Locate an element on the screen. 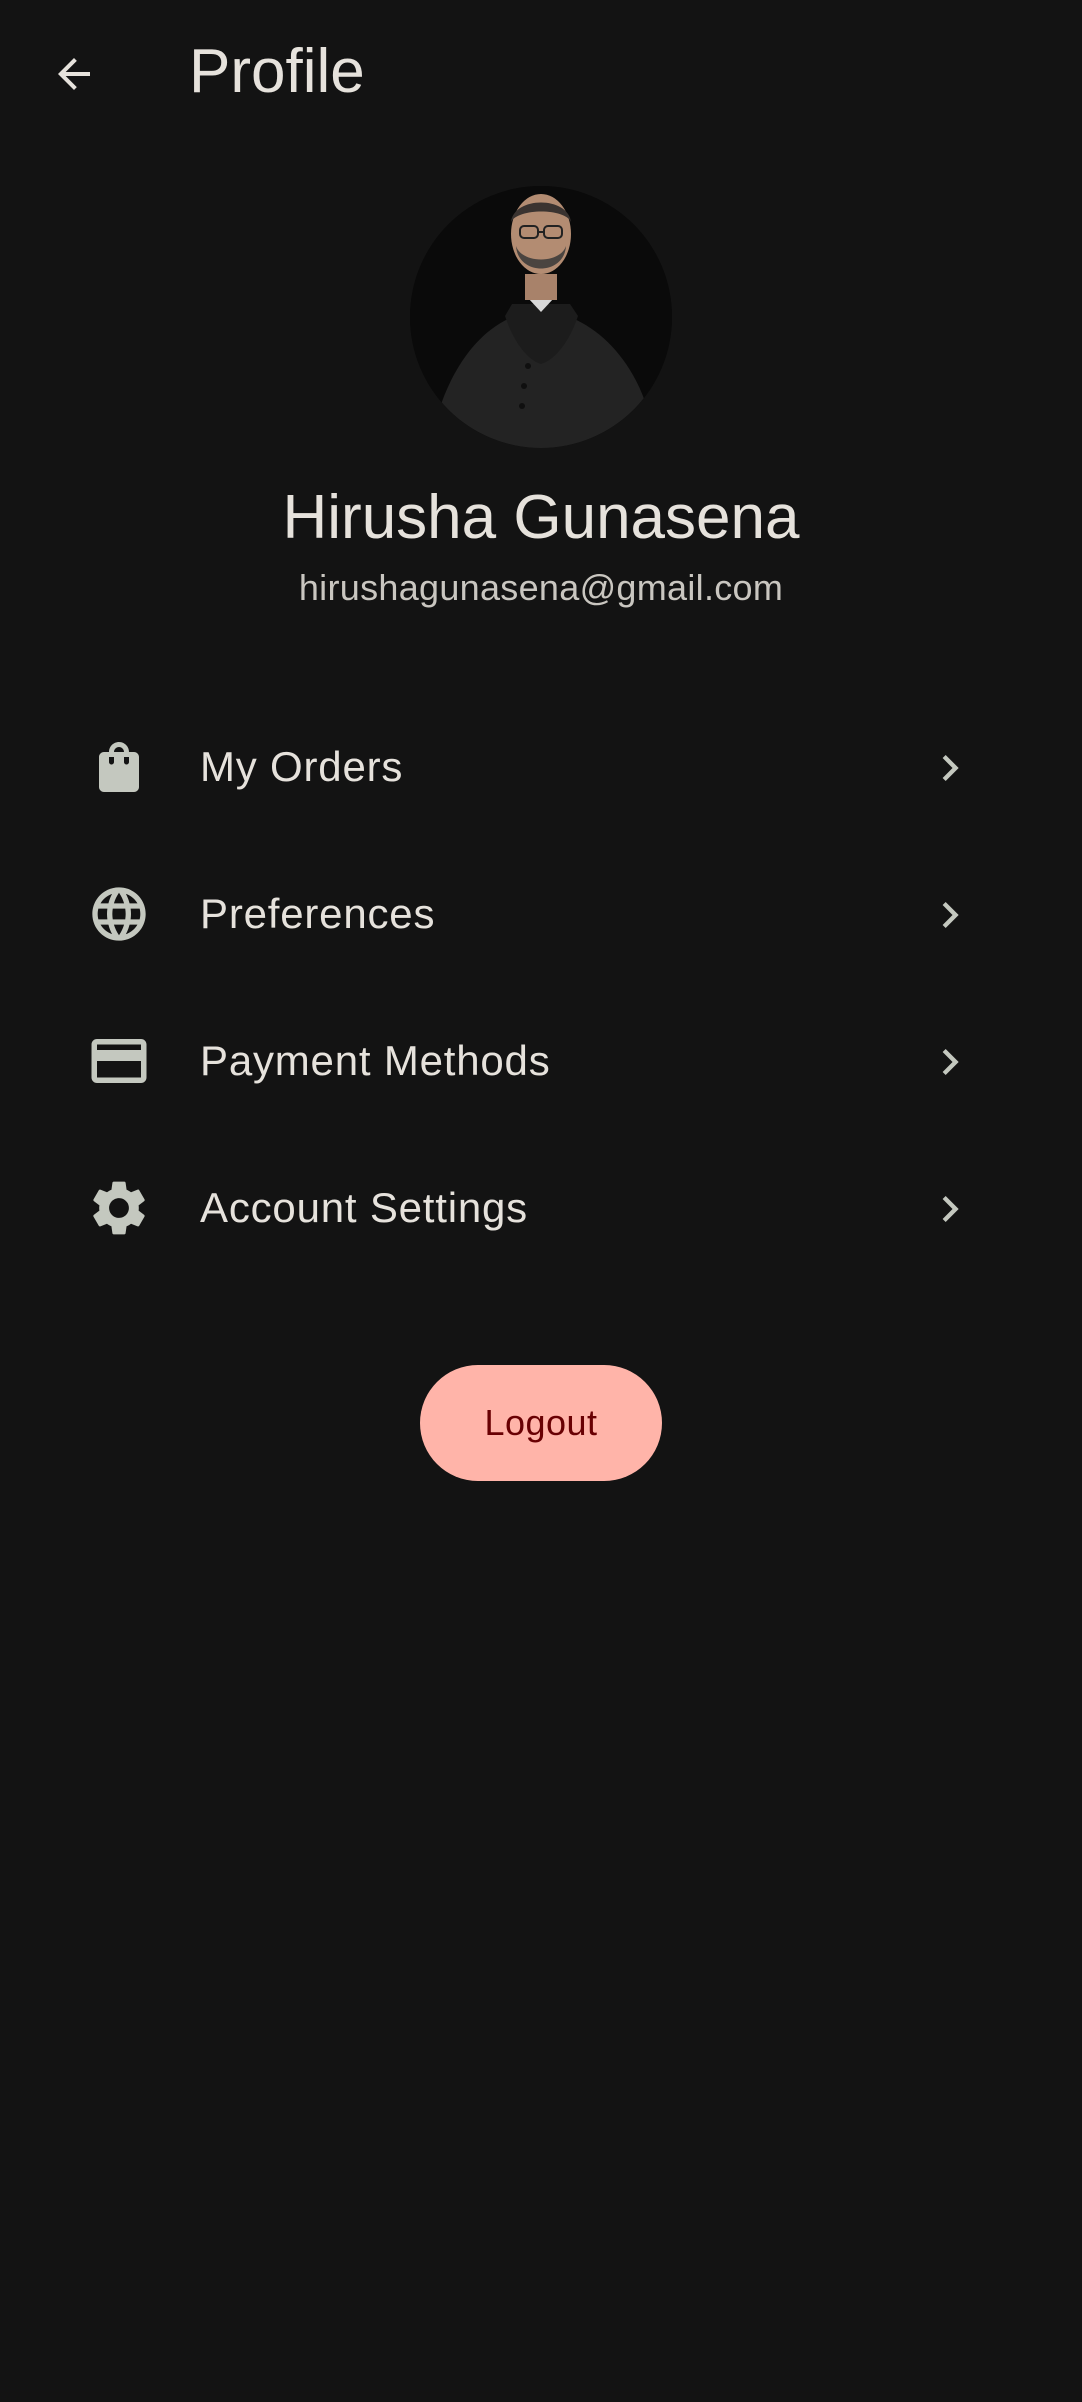 The width and height of the screenshot is (1082, 2402). user-name: Hirusha Gunasena is located at coordinates (541, 517).